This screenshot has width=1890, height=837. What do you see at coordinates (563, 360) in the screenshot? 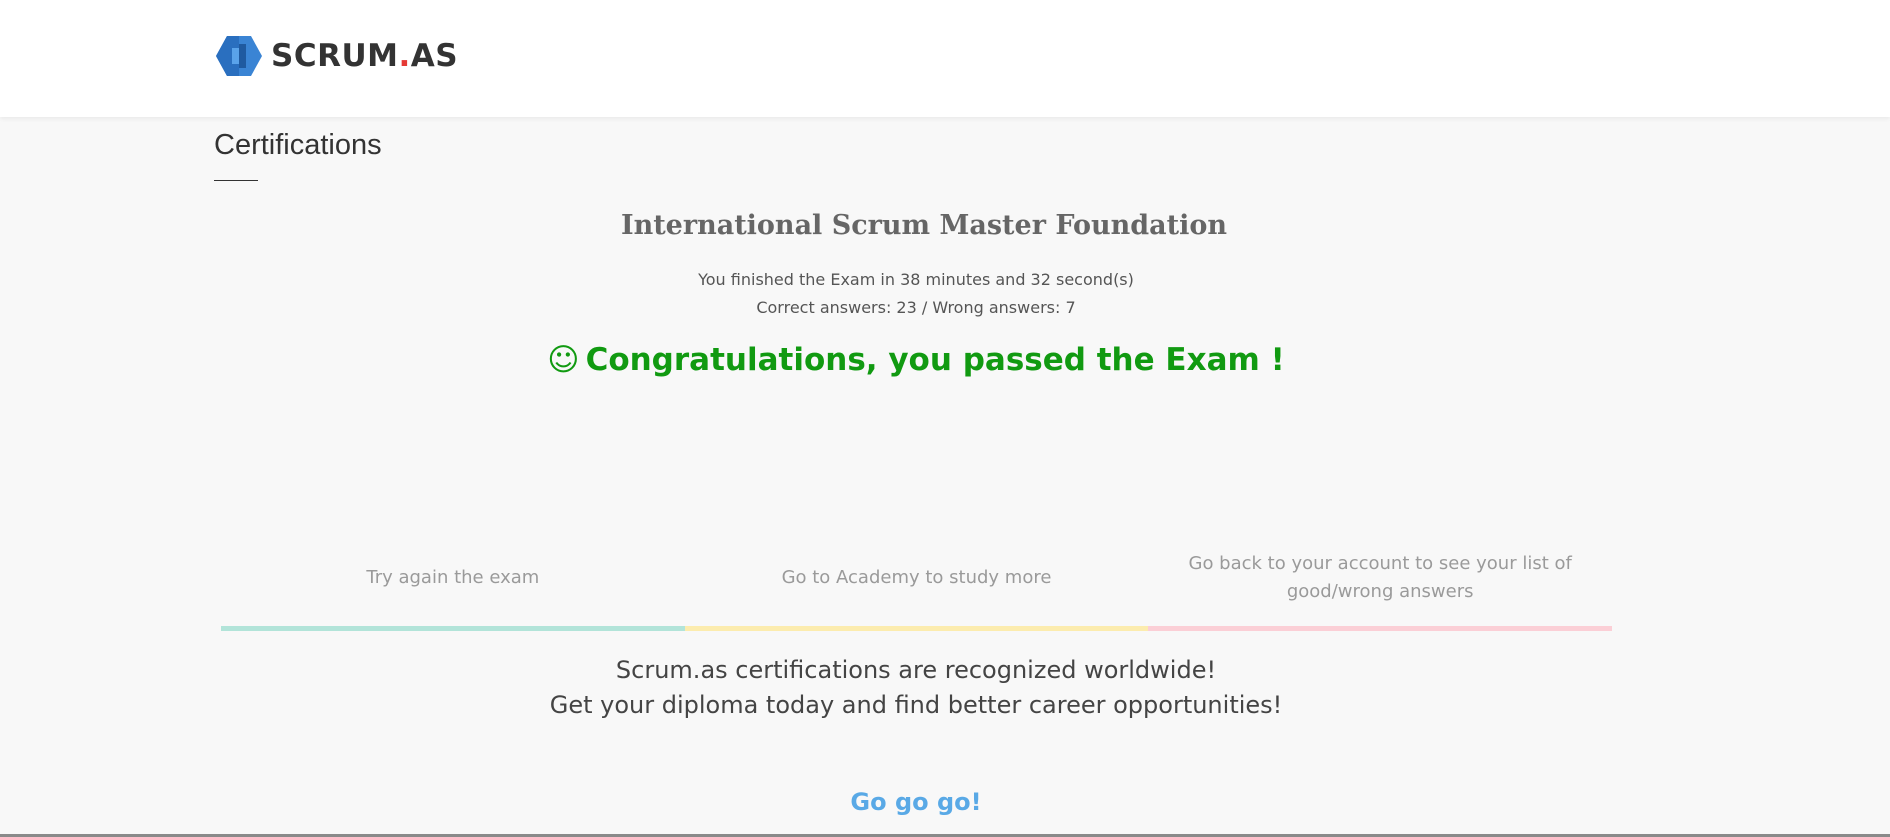
I see `smiley-icon: ☺` at bounding box center [563, 360].